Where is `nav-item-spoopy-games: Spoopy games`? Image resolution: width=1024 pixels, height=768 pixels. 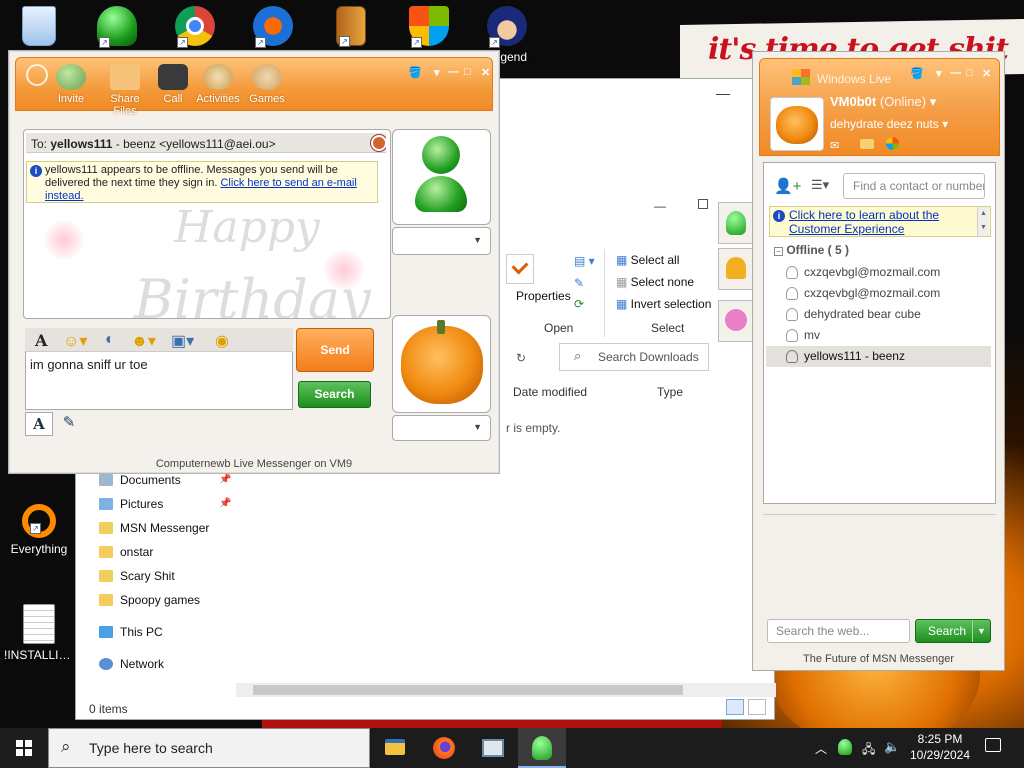 nav-item-spoopy-games: Spoopy games is located at coordinates (149, 600).